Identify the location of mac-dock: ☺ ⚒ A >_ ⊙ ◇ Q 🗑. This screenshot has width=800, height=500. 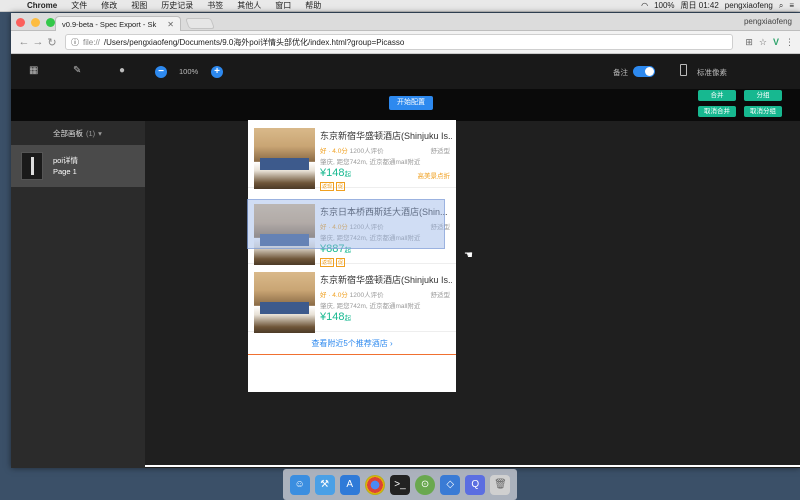
(400, 484).